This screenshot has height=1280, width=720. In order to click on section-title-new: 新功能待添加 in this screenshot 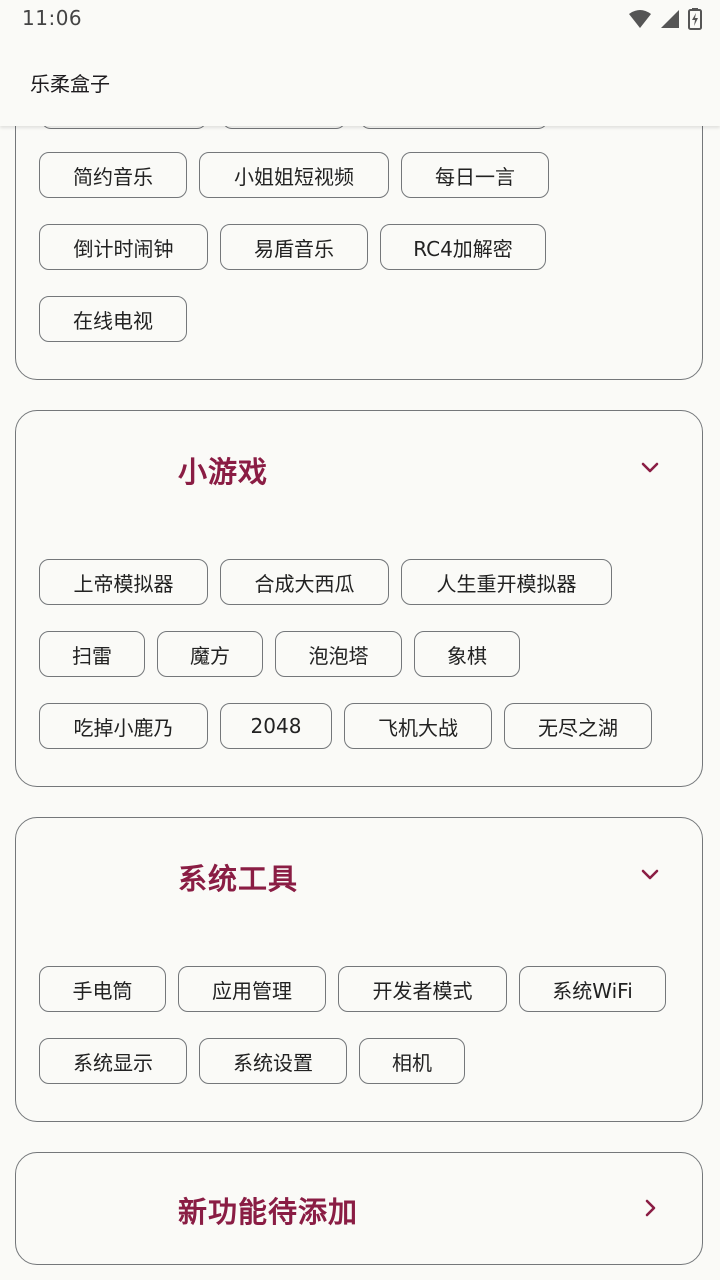, I will do `click(268, 1212)`.